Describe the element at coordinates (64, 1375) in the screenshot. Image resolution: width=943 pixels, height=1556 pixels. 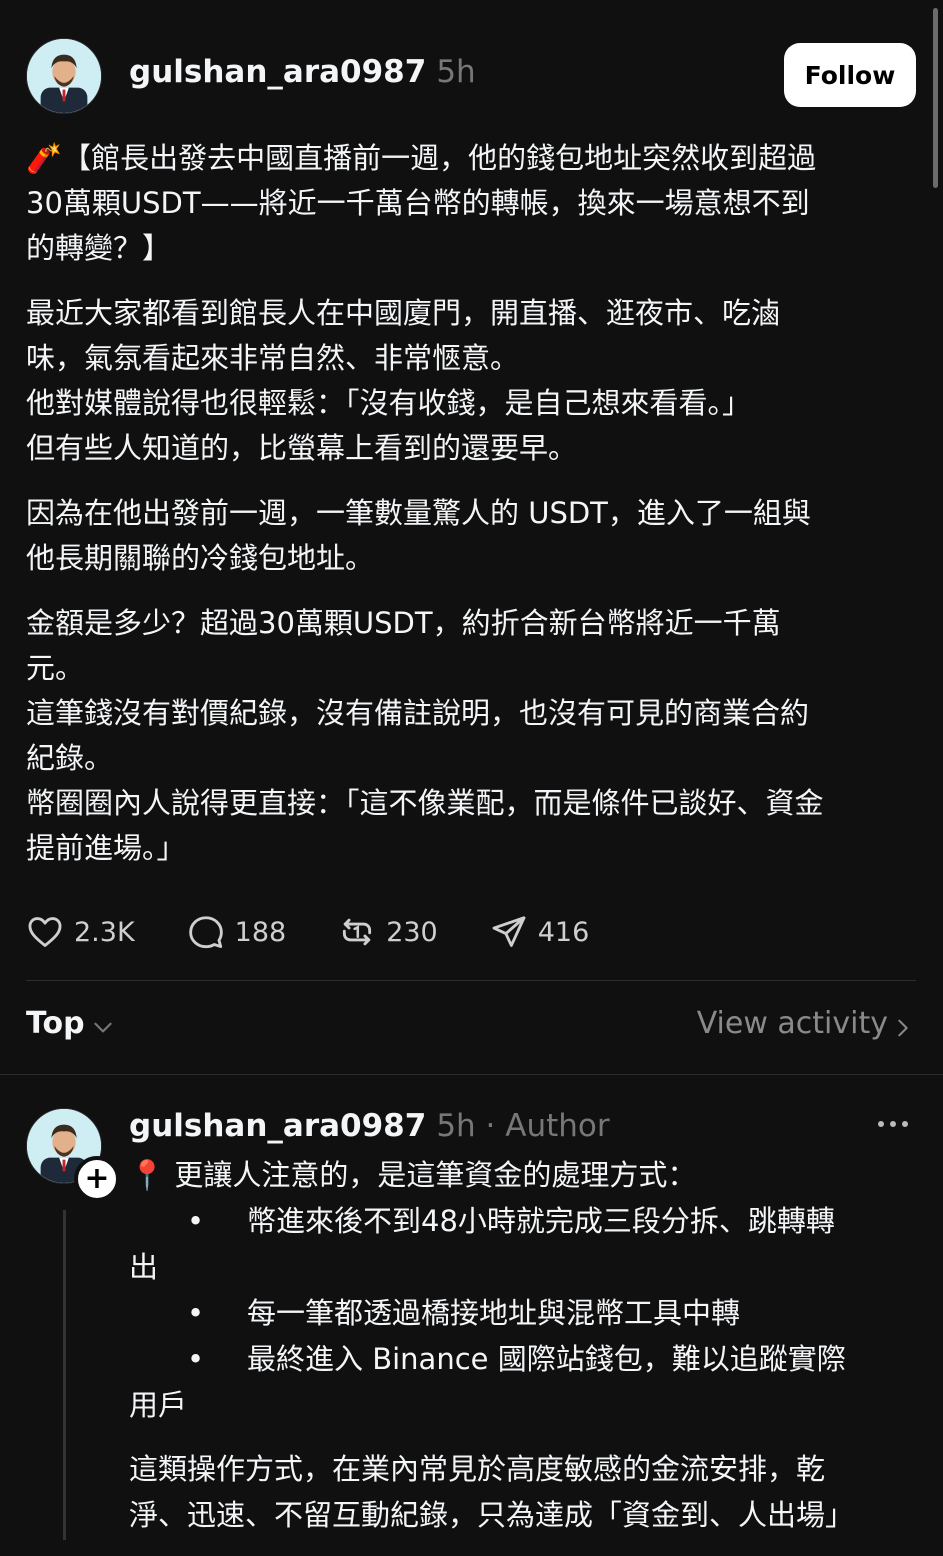
I see `thread-line` at that location.